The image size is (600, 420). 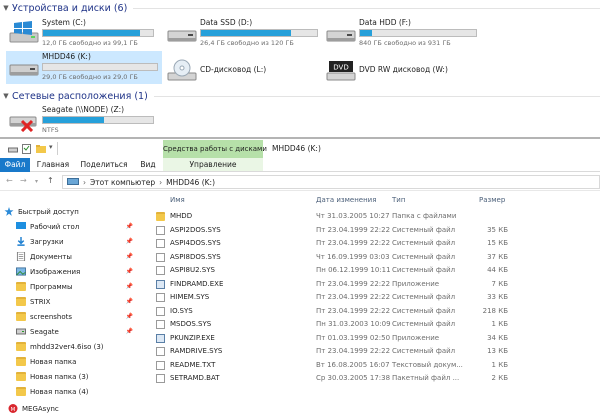 I want to click on nav-new-folder-3: Новая папка (3), so click(x=80, y=376).